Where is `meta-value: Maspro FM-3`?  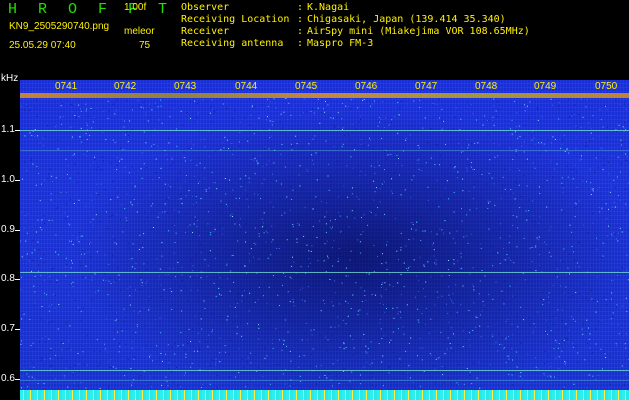 meta-value: Maspro FM-3 is located at coordinates (340, 43).